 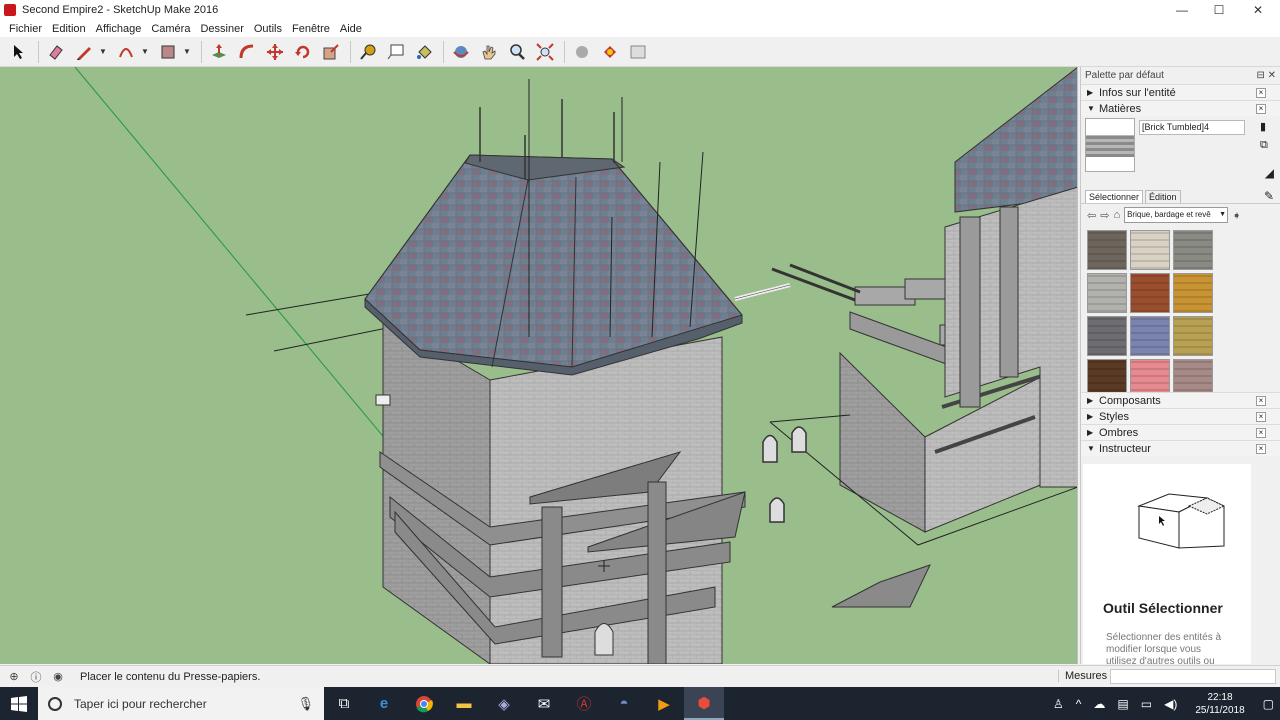 I want to click on people-icon: ♙, so click(x=1058, y=704).